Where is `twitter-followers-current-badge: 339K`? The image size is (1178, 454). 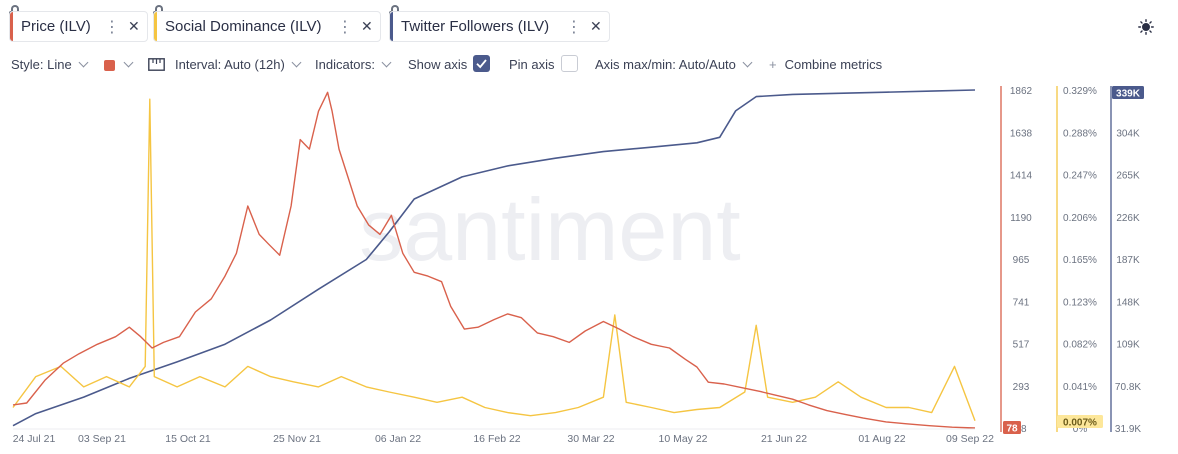
twitter-followers-current-badge: 339K is located at coordinates (1128, 94).